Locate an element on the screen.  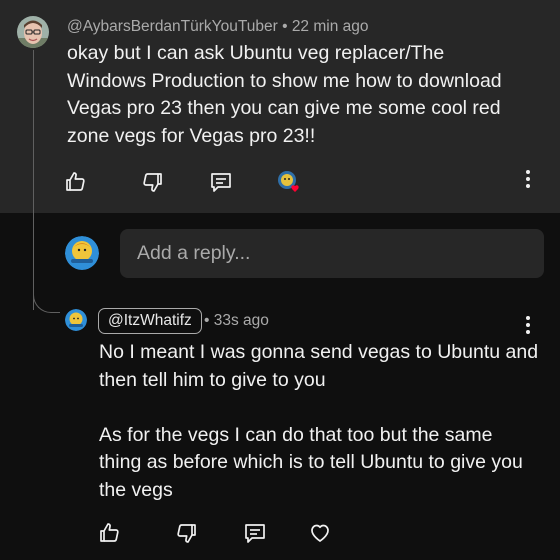
creator-heart-button is located at coordinates (290, 182).